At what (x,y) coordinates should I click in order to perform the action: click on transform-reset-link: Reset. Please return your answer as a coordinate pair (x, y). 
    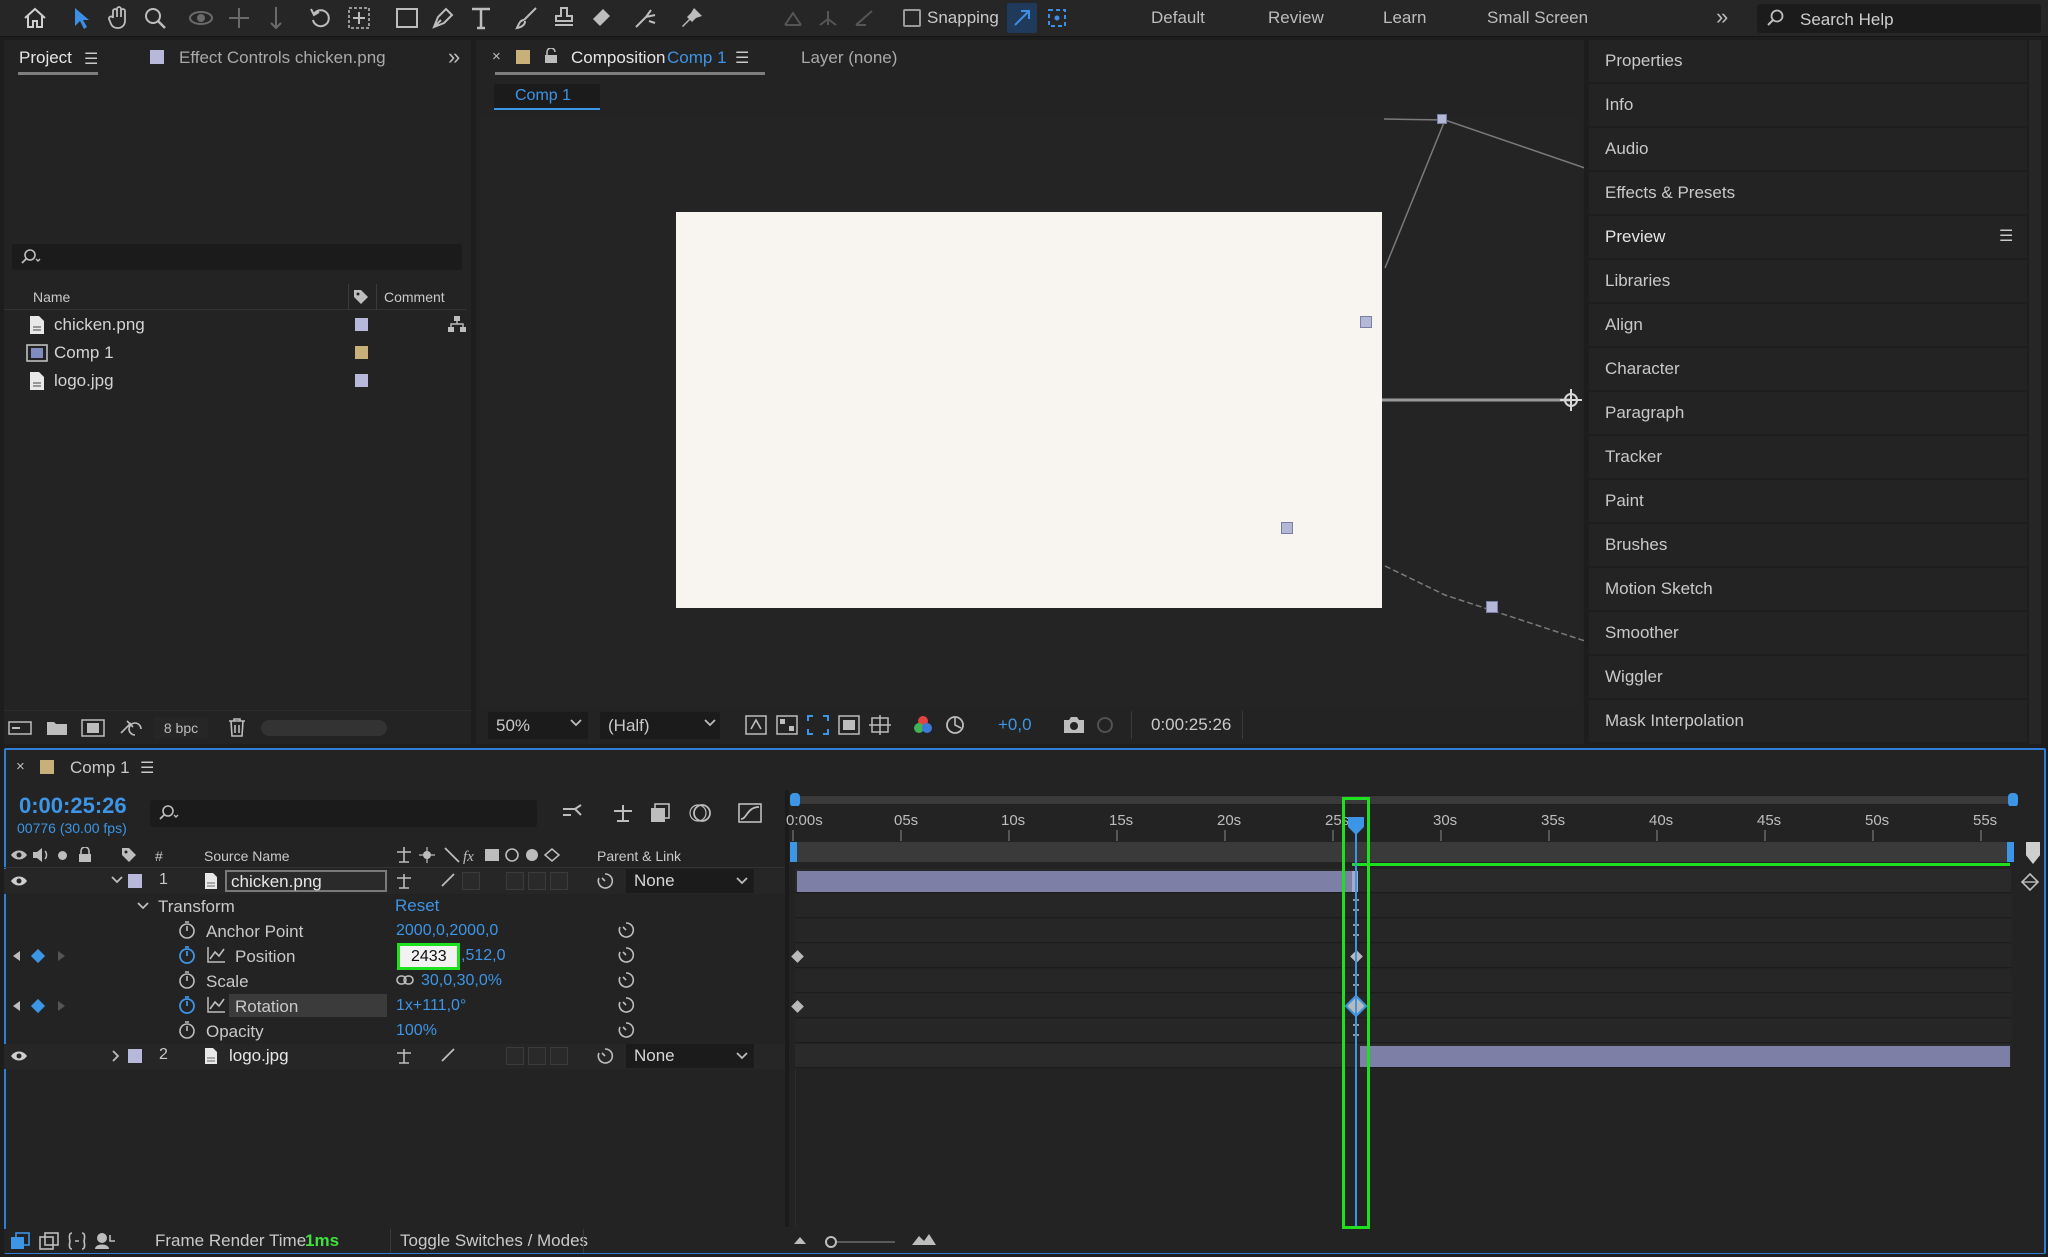
    Looking at the image, I should click on (417, 906).